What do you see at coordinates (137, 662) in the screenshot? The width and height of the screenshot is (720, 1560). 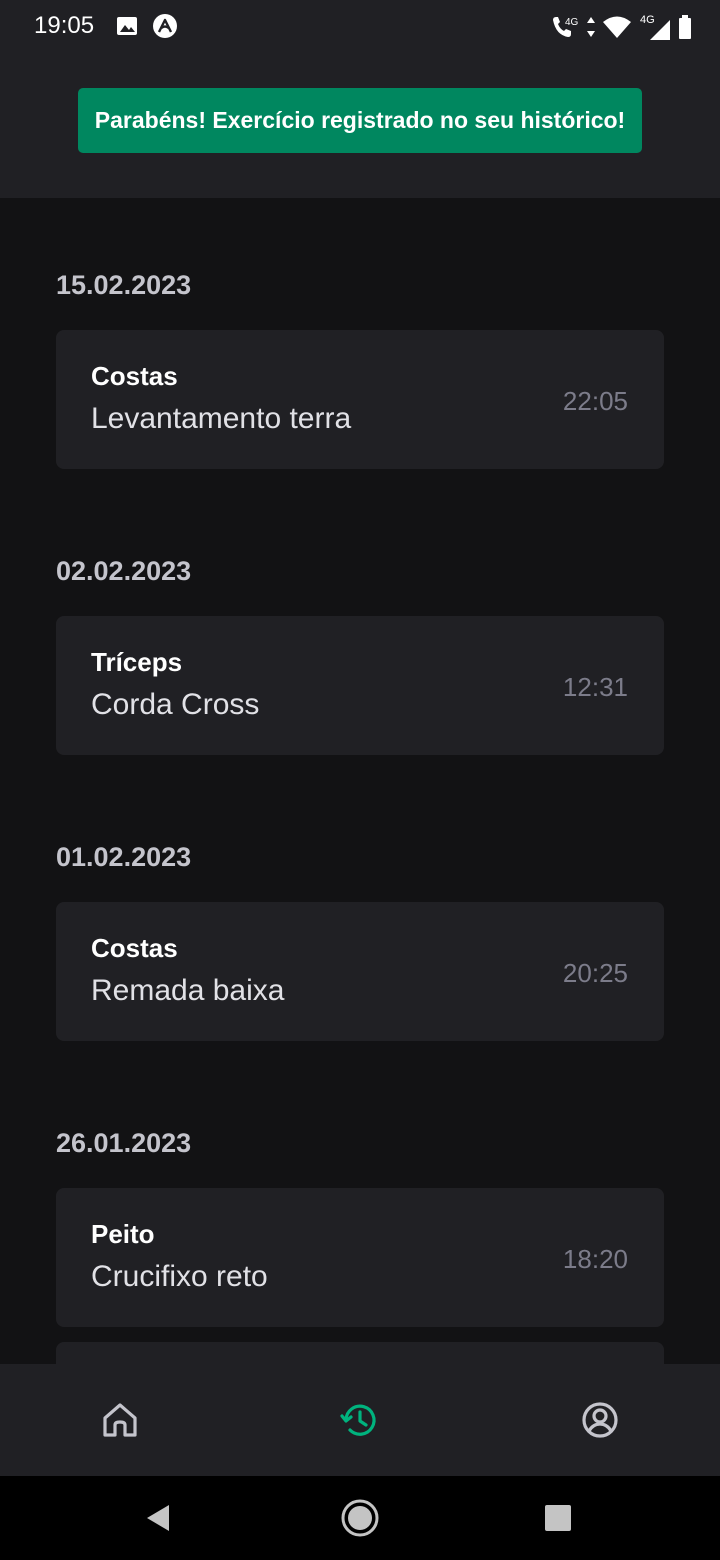 I see `card-muscle-group: Tríceps` at bounding box center [137, 662].